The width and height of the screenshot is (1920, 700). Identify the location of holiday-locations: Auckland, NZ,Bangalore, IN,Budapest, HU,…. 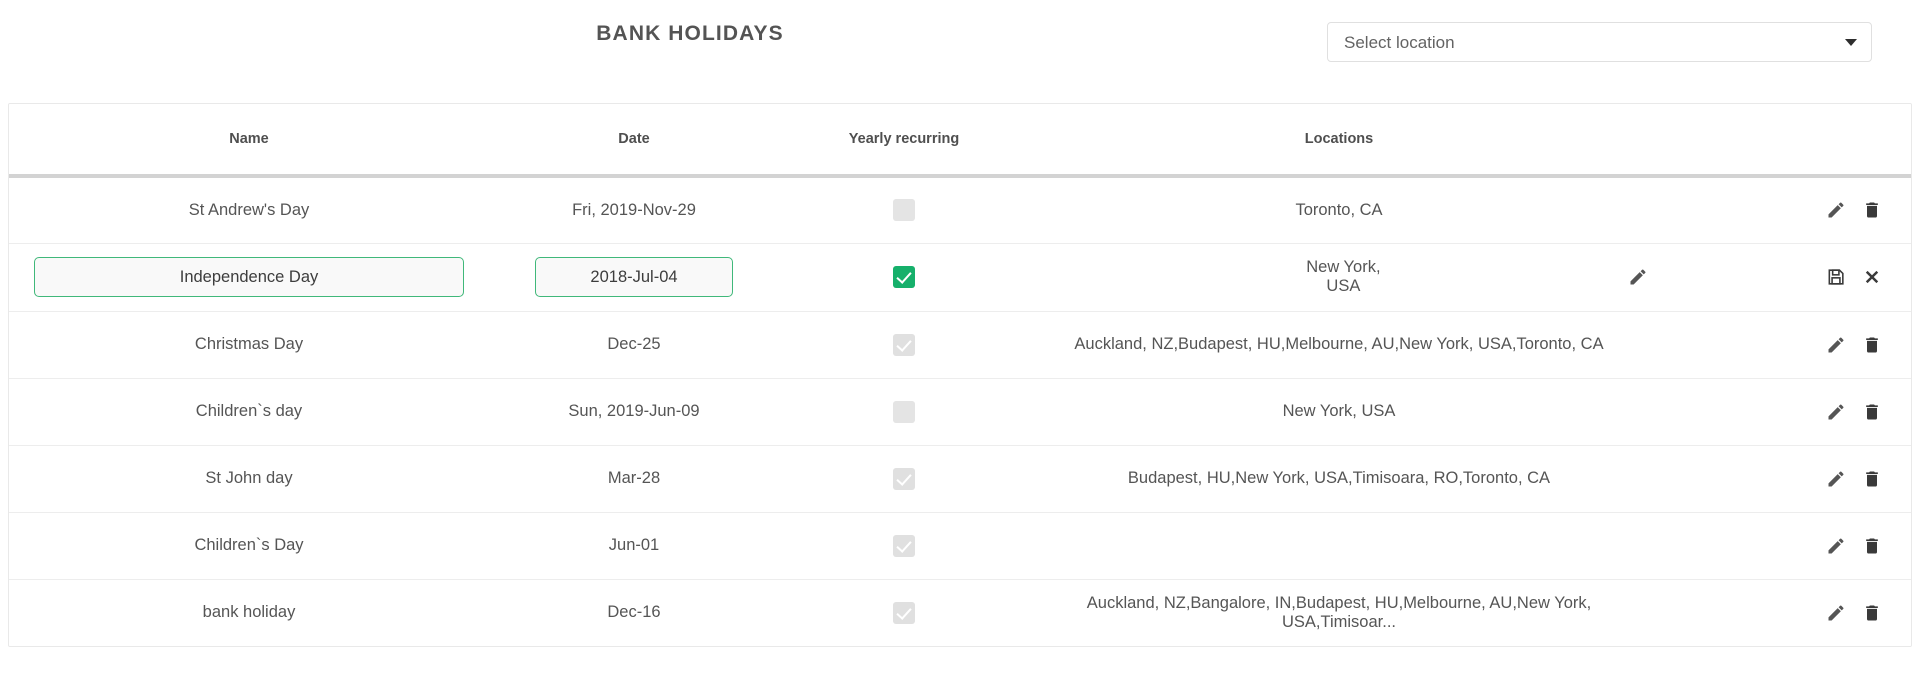
(1339, 612).